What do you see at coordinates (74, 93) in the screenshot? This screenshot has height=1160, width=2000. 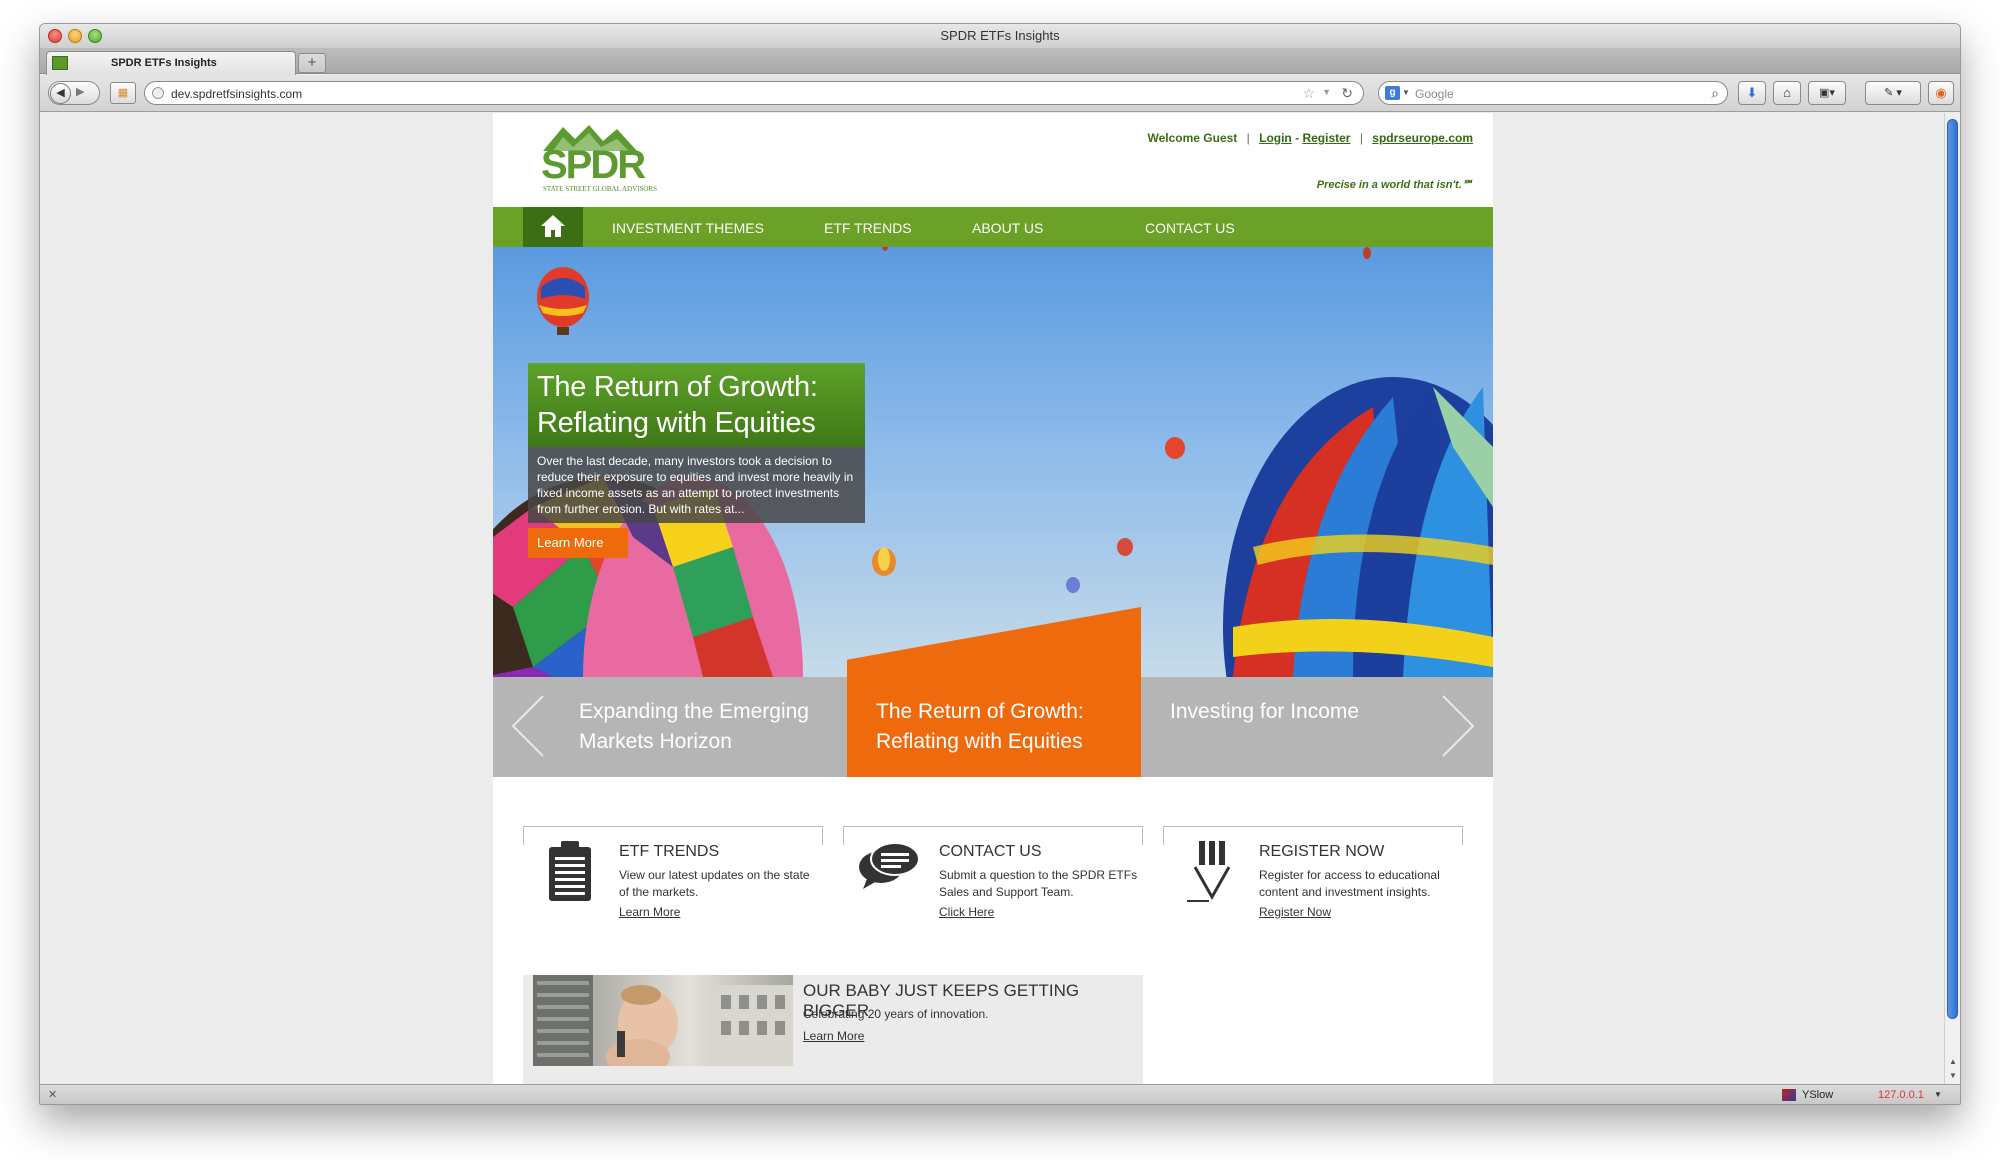 I see `back-forward-group: ◀ ▶` at bounding box center [74, 93].